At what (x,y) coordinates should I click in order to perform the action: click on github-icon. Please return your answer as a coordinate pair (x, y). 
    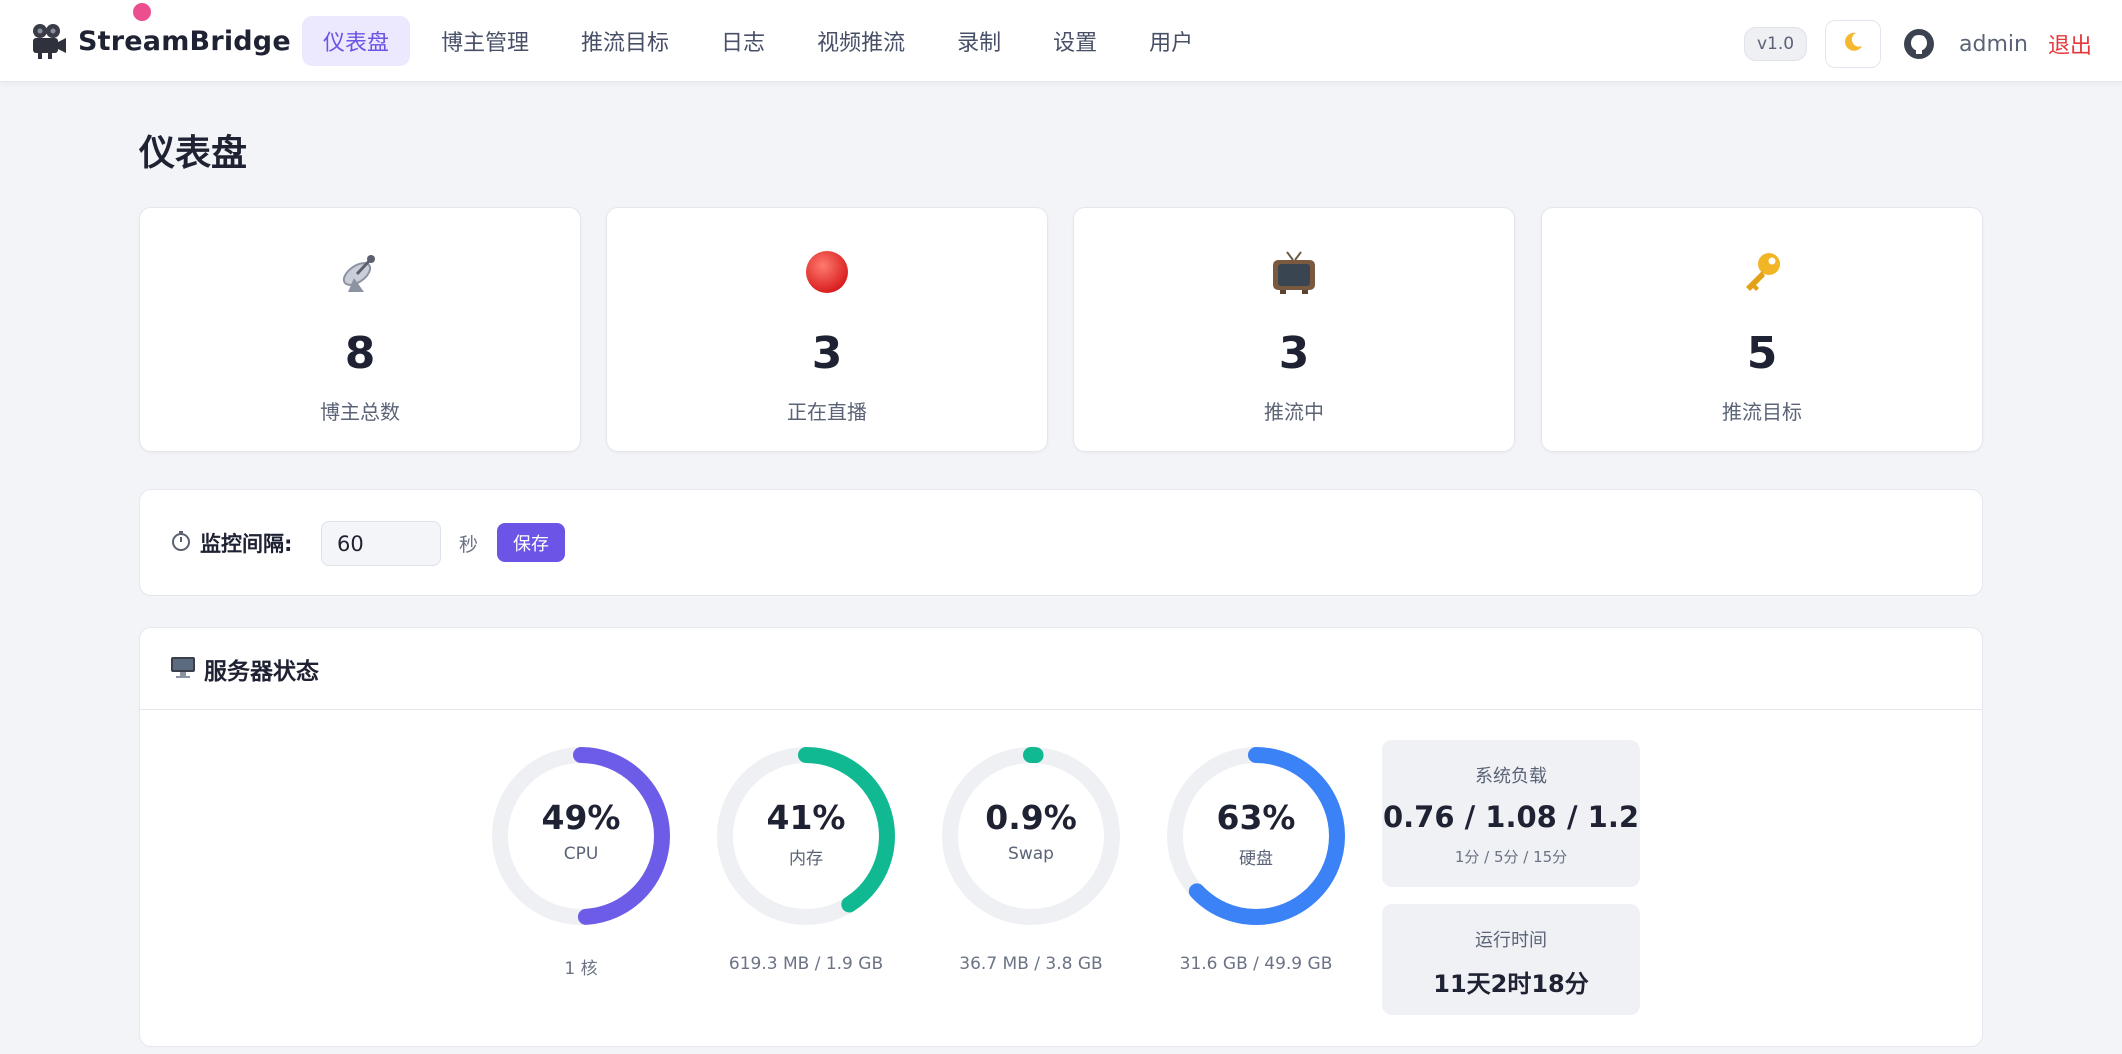
    Looking at the image, I should click on (1919, 44).